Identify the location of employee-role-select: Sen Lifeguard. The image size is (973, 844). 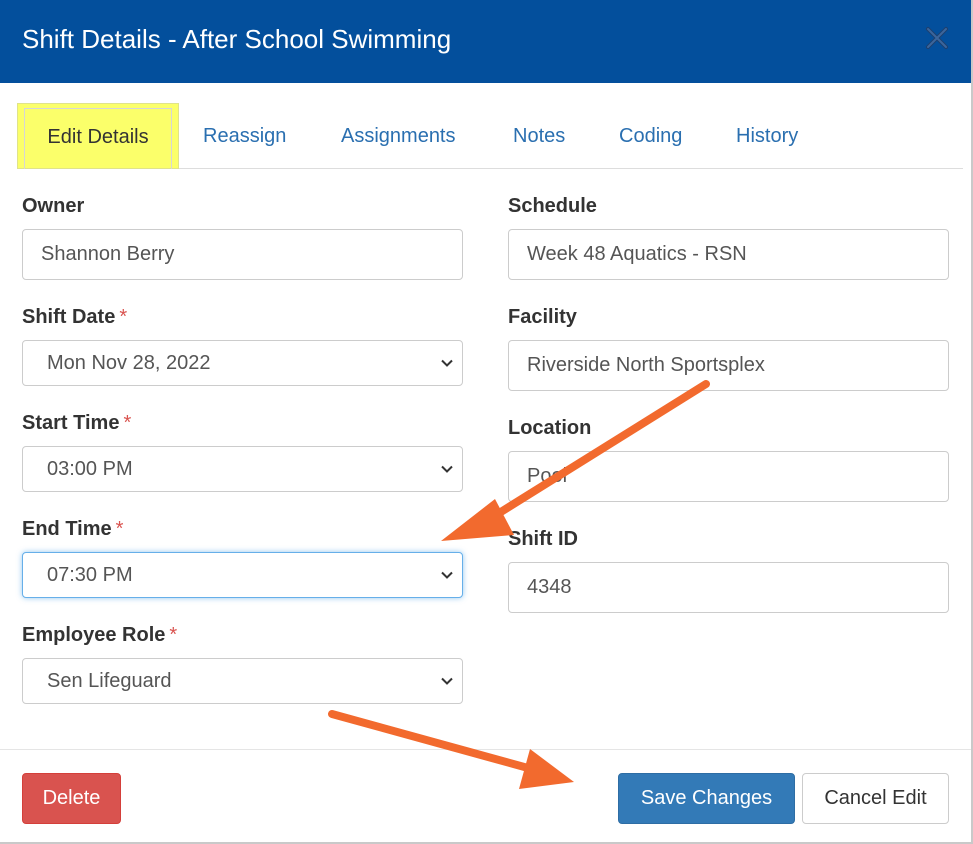
(242, 681).